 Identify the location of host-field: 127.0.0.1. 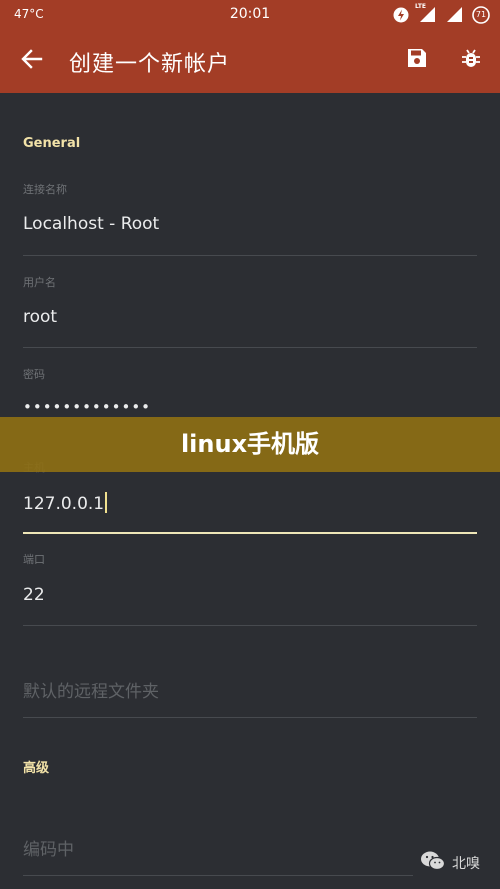
(243, 503).